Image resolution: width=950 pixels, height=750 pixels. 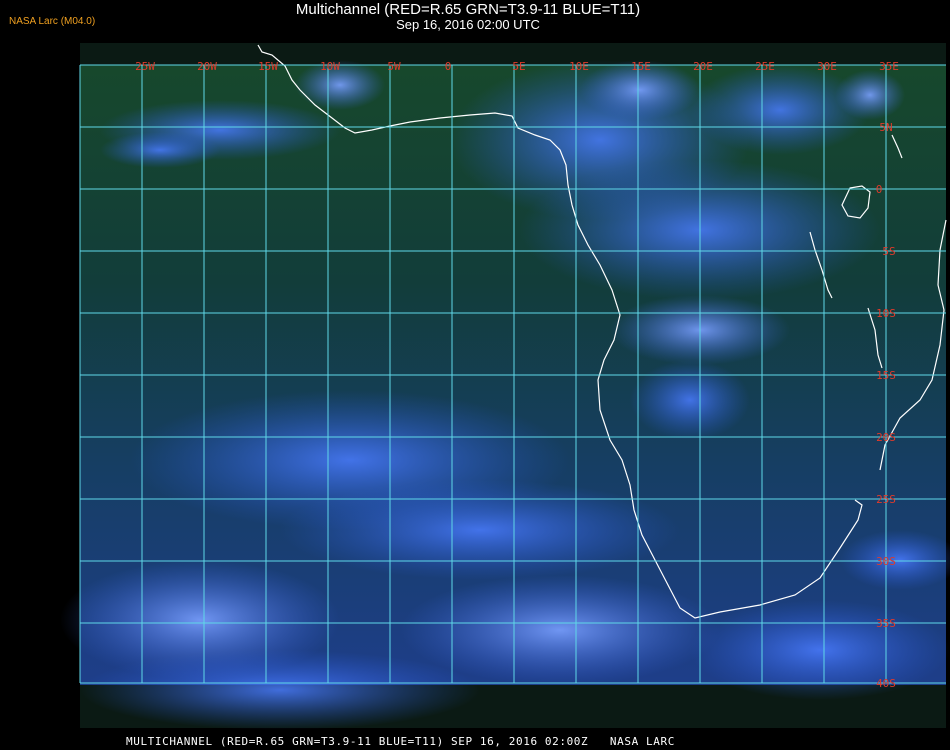 What do you see at coordinates (448, 66) in the screenshot?
I see `longitude-label: 0` at bounding box center [448, 66].